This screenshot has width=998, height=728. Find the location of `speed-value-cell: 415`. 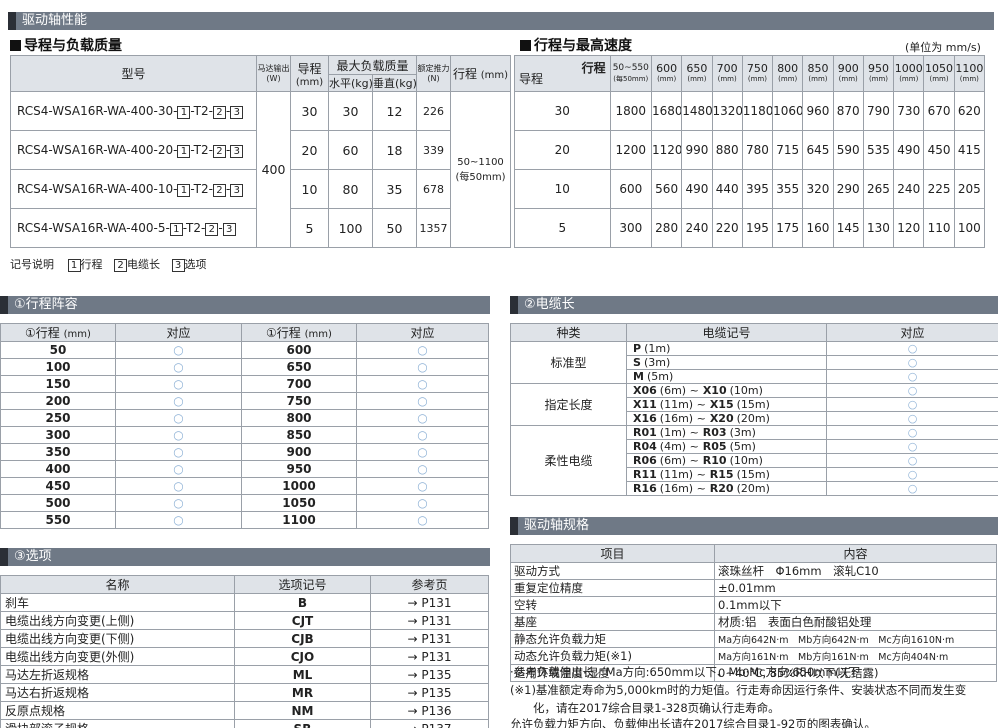

speed-value-cell: 415 is located at coordinates (969, 150).